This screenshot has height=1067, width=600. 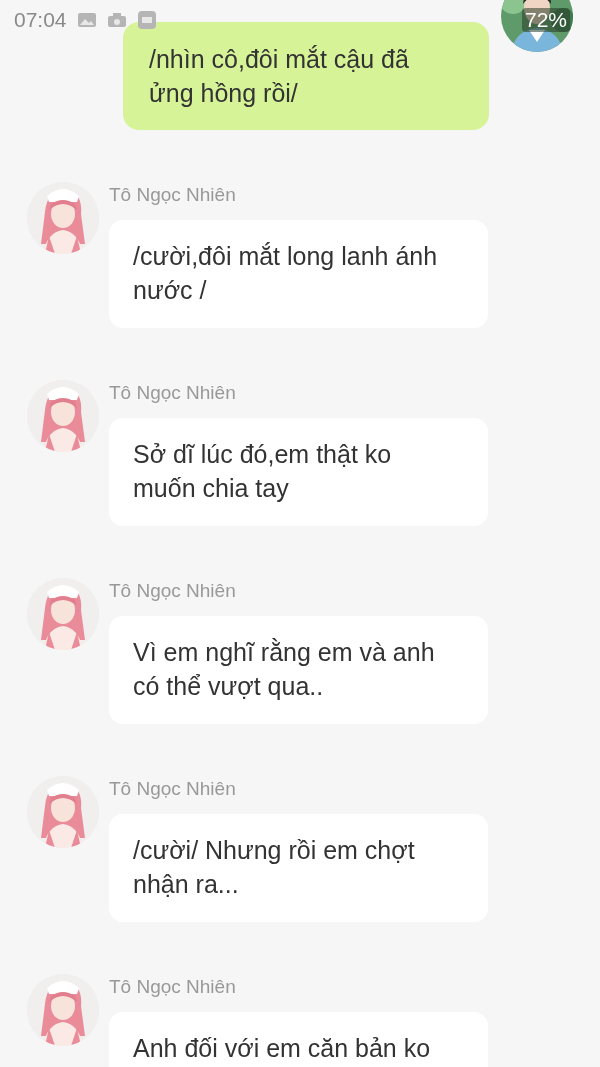 I want to click on message-bubble: Vì em nghĩ rằng em và anh có thể vượt qua.., so click(x=298, y=670).